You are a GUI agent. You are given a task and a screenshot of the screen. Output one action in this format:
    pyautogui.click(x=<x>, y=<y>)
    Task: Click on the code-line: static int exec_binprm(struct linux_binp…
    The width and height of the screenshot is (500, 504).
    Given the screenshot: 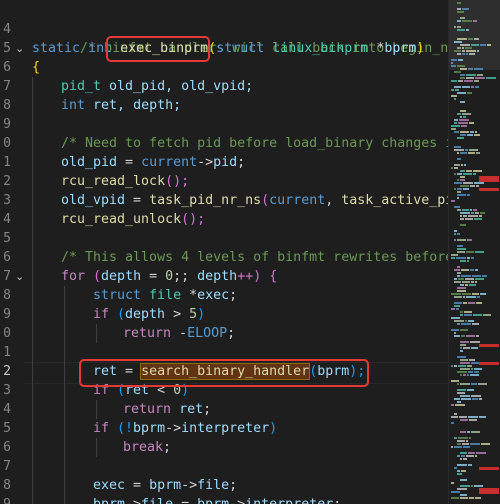 What is the action you would take?
    pyautogui.click(x=228, y=48)
    